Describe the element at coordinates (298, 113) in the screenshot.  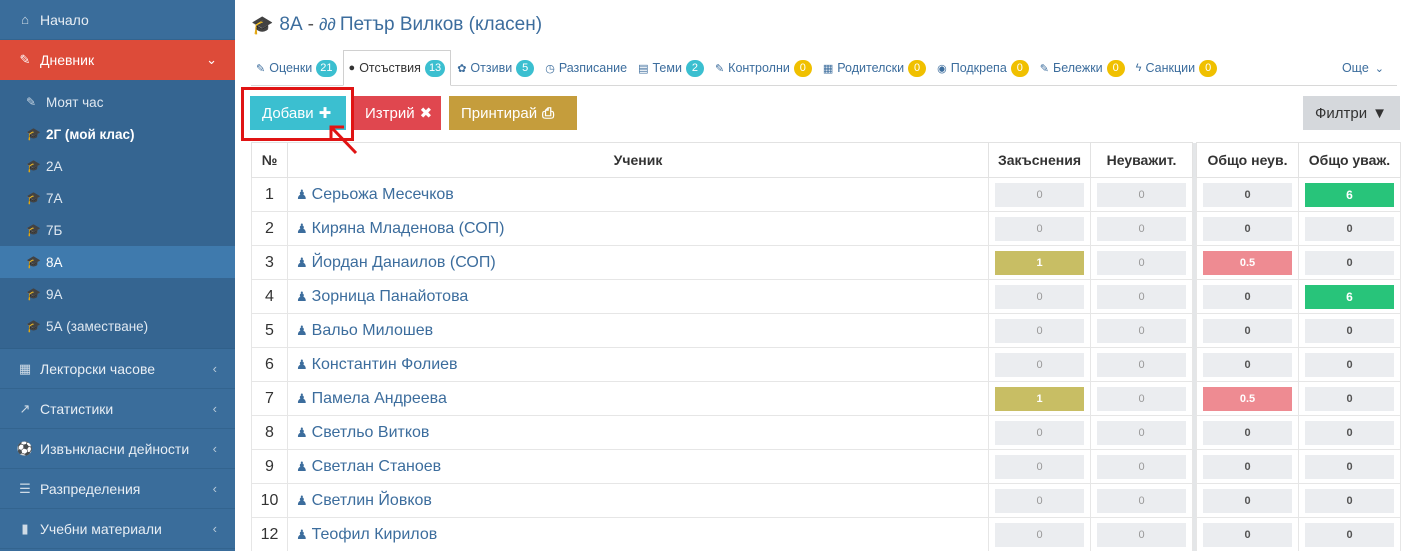
I see `add-button: Добави ✚` at that location.